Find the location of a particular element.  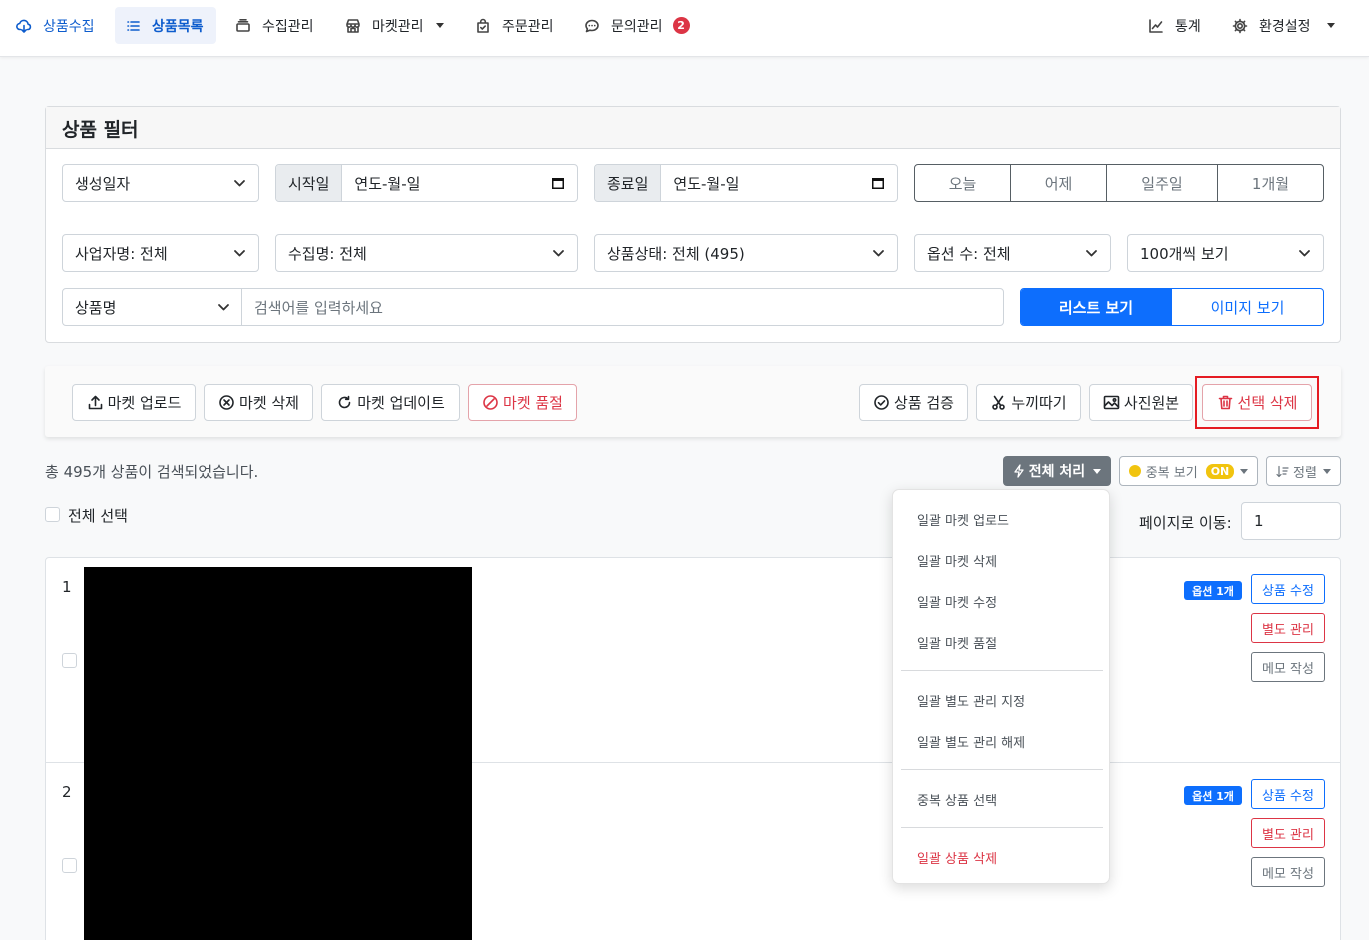

verify-product-button: 상품 검증 is located at coordinates (913, 402).